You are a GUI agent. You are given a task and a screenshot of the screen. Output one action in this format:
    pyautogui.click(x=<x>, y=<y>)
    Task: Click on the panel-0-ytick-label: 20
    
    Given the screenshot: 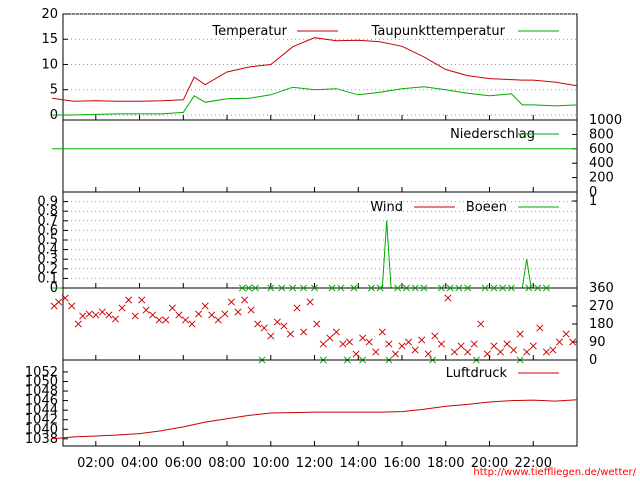 What is the action you would take?
    pyautogui.click(x=49, y=14)
    